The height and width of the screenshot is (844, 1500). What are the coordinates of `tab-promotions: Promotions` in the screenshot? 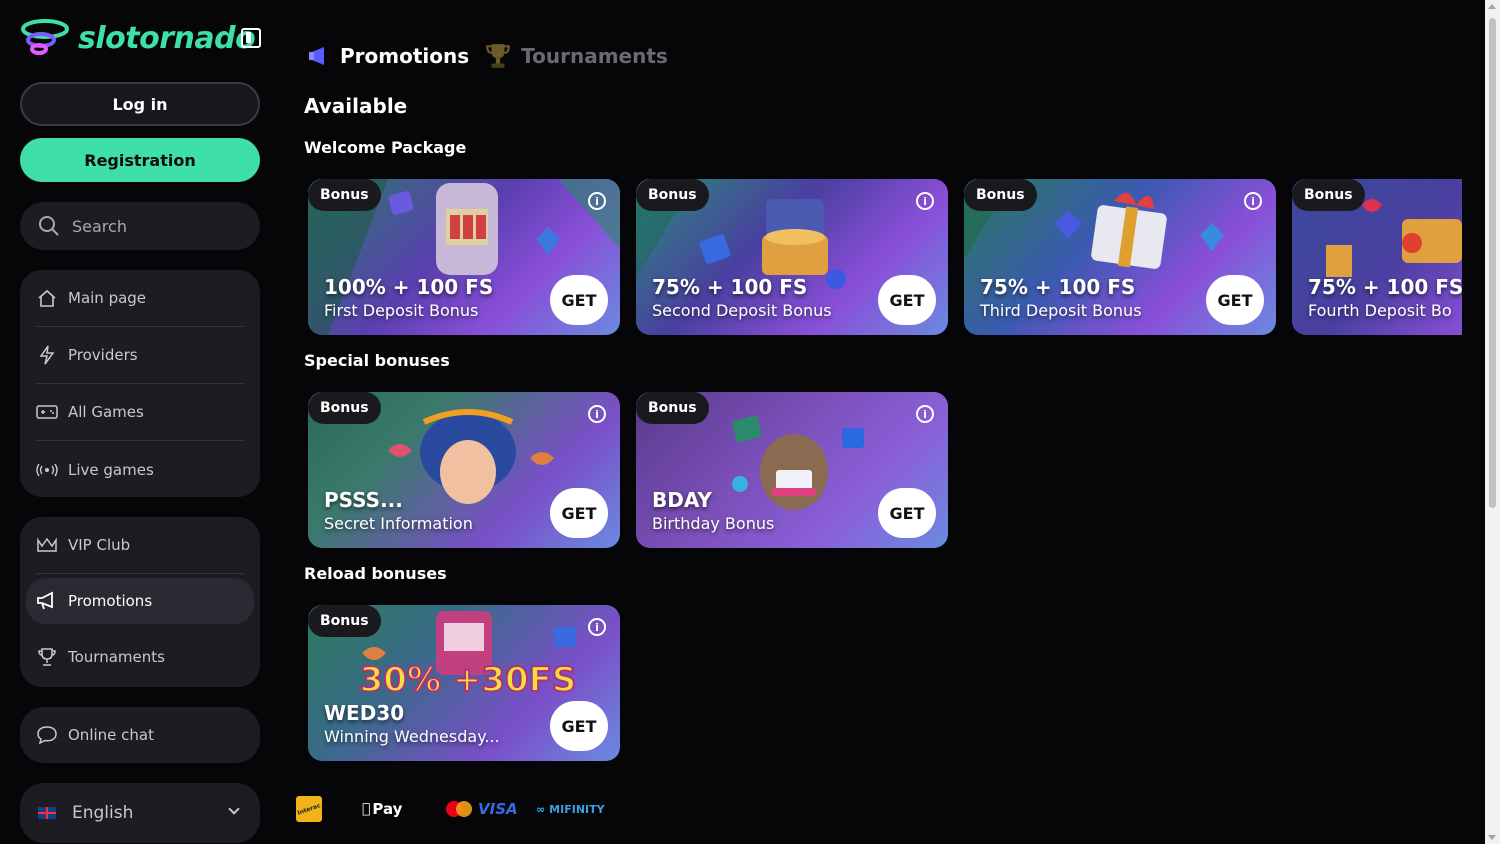 It's located at (388, 56).